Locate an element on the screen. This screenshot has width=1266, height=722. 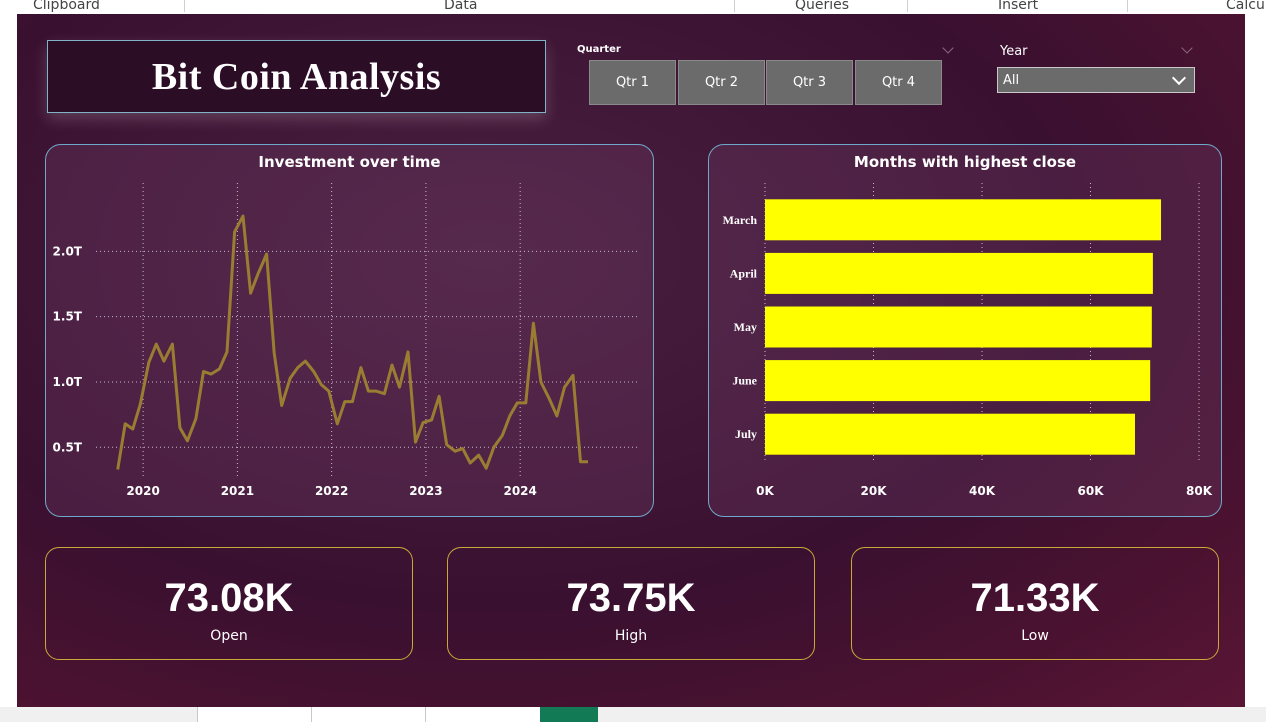
x-tick-label: 80K is located at coordinates (1199, 491).